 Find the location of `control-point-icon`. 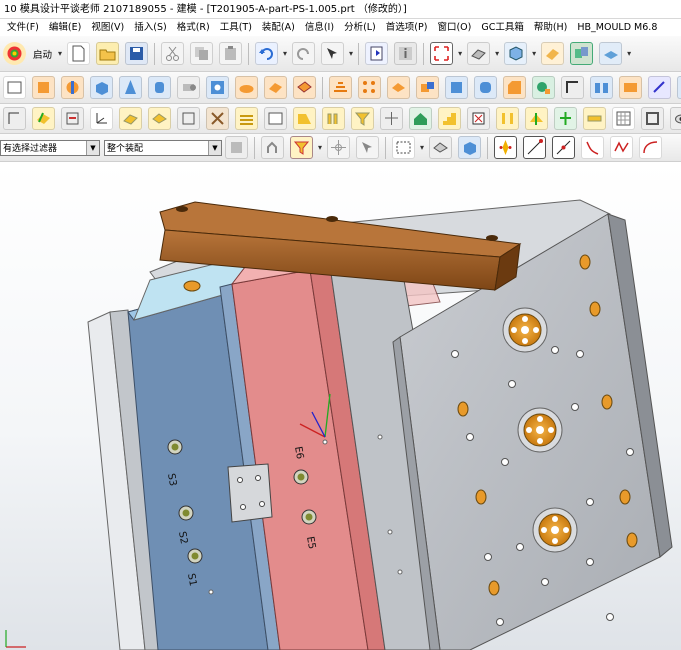

control-point-icon is located at coordinates (593, 147).